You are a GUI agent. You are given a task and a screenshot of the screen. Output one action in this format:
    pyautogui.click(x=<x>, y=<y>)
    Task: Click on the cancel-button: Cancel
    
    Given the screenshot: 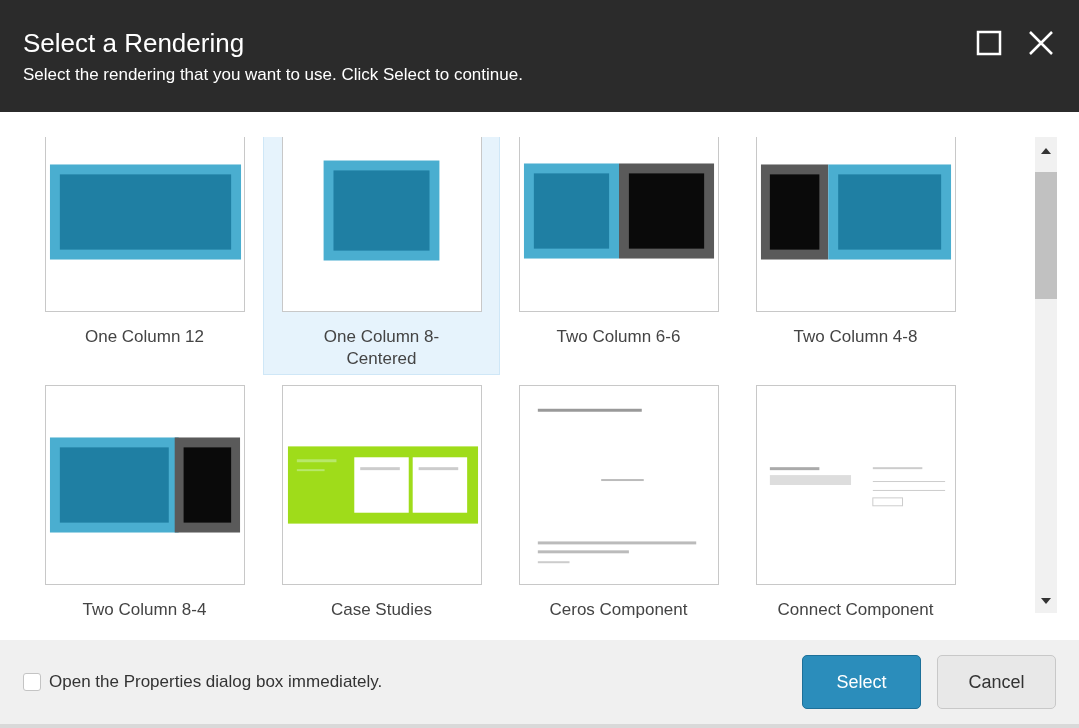 What is the action you would take?
    pyautogui.click(x=996, y=682)
    